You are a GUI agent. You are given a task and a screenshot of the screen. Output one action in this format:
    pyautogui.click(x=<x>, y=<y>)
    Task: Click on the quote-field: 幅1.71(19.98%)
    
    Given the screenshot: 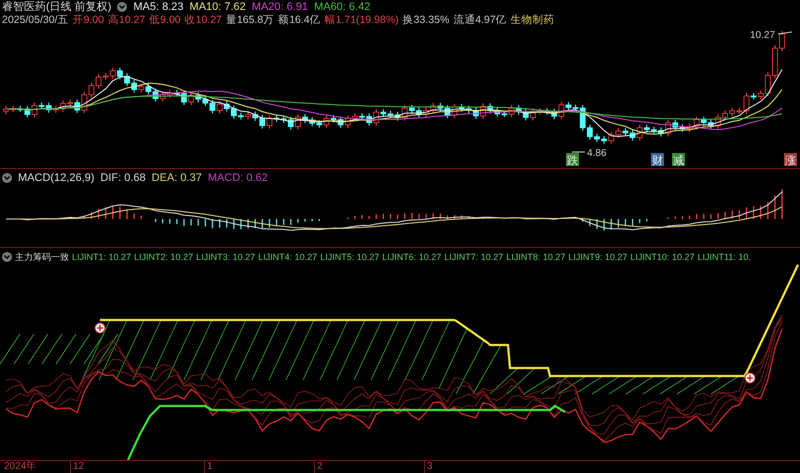 What is the action you would take?
    pyautogui.click(x=361, y=19)
    